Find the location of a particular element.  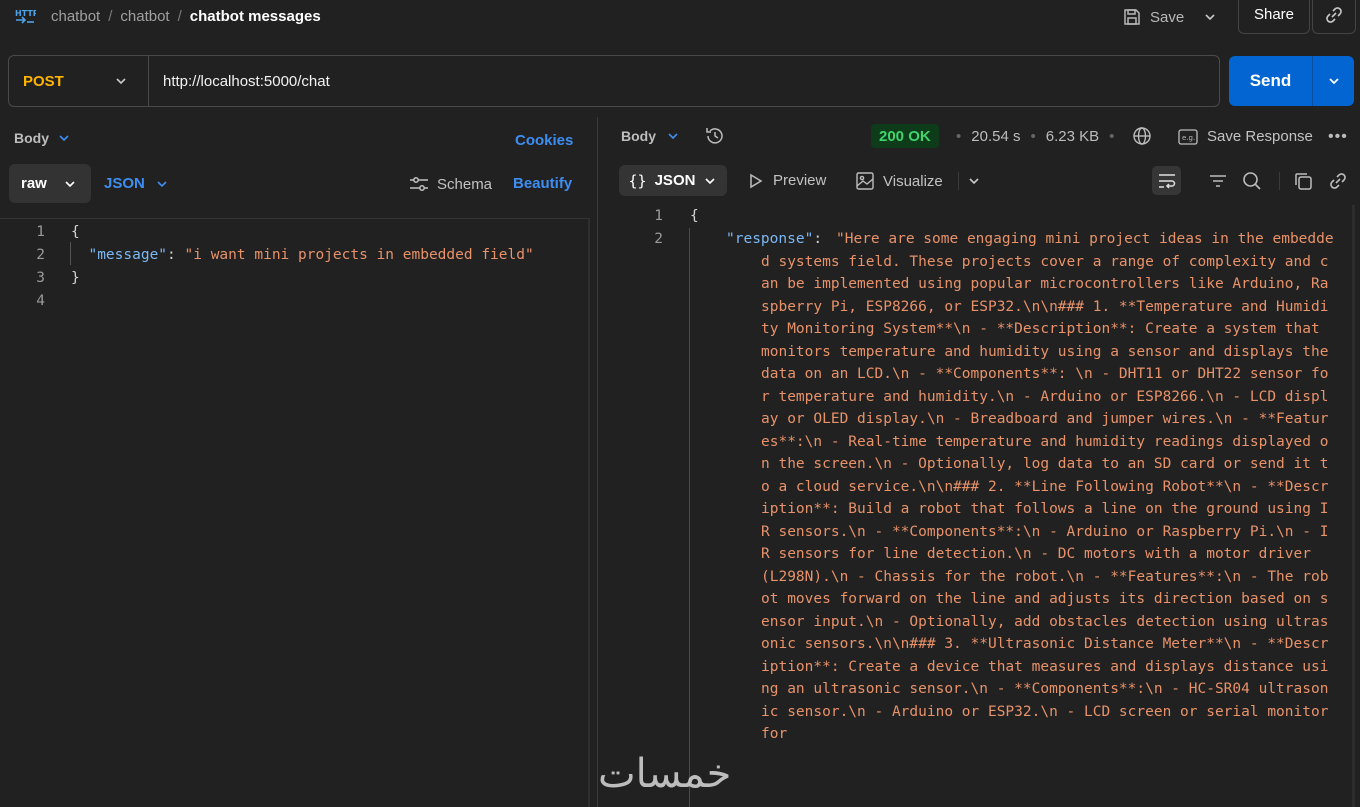

http-request-icon: HTTP is located at coordinates (25, 16).